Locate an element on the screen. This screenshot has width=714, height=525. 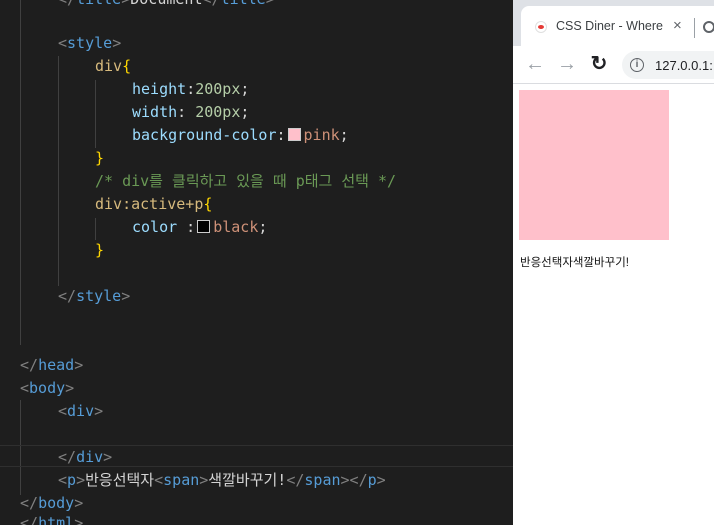
css-property: height is located at coordinates (159, 89).